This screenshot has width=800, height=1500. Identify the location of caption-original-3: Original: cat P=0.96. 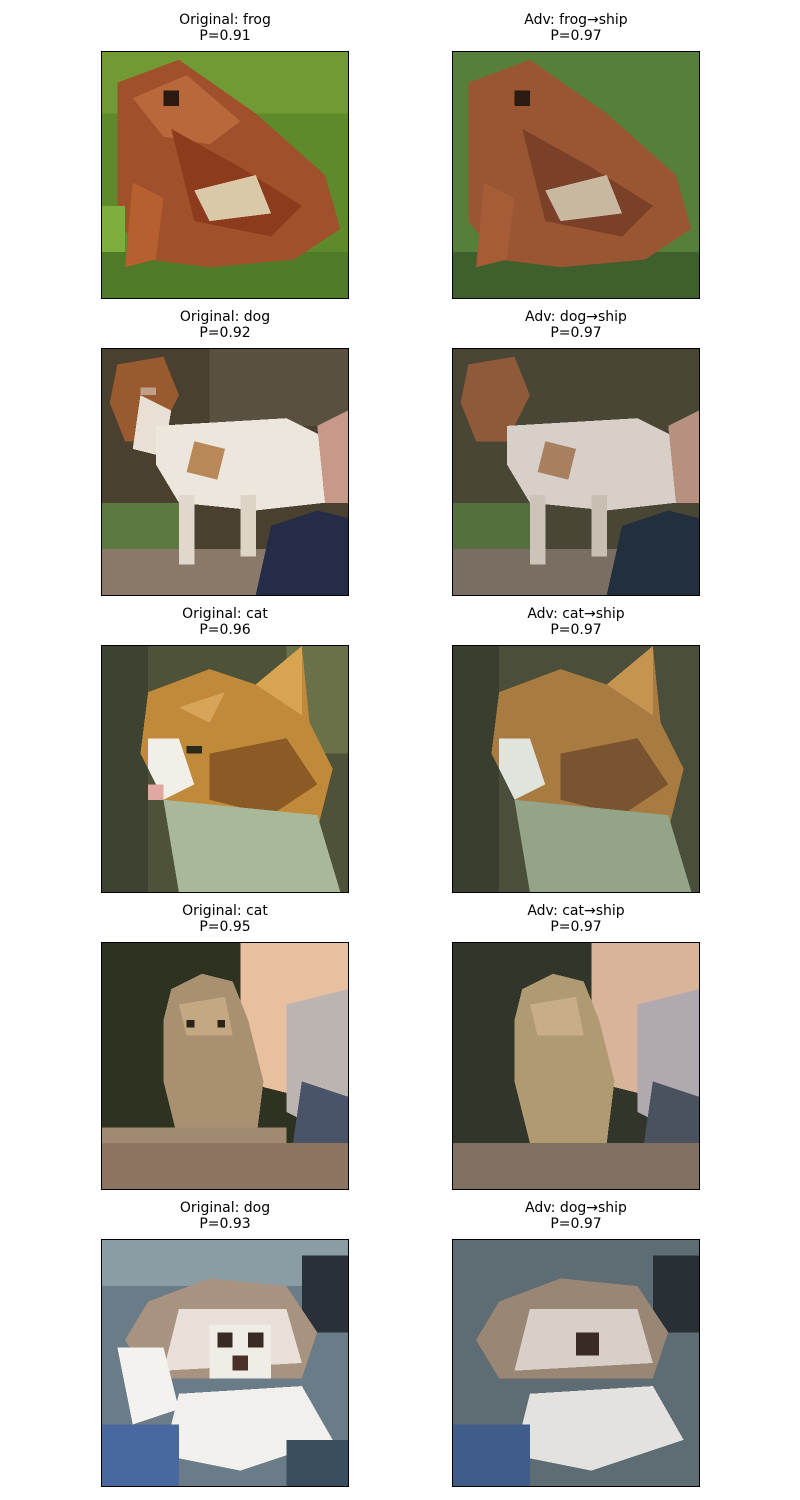
(225, 622).